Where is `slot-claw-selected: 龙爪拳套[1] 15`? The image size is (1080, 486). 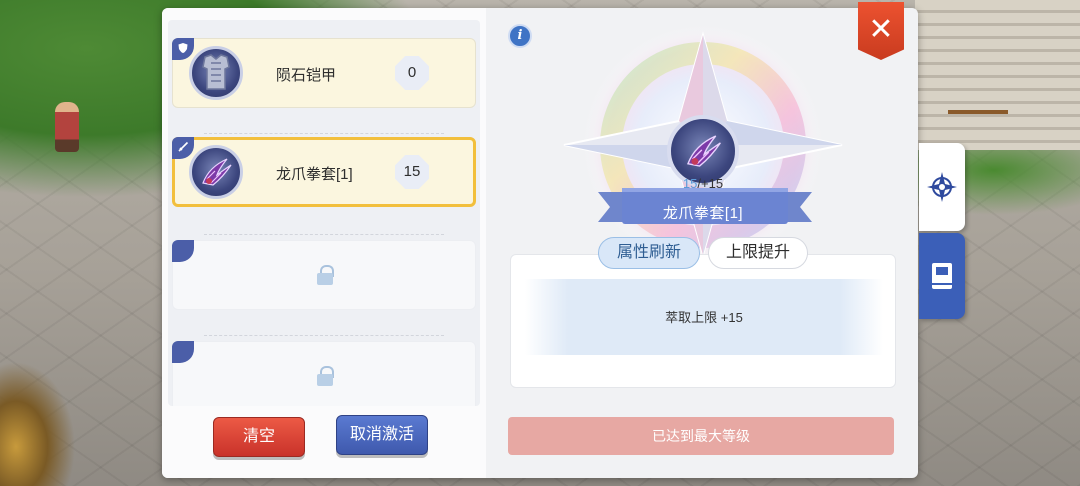
slot-claw-selected: 龙爪拳套[1] 15 is located at coordinates (324, 172).